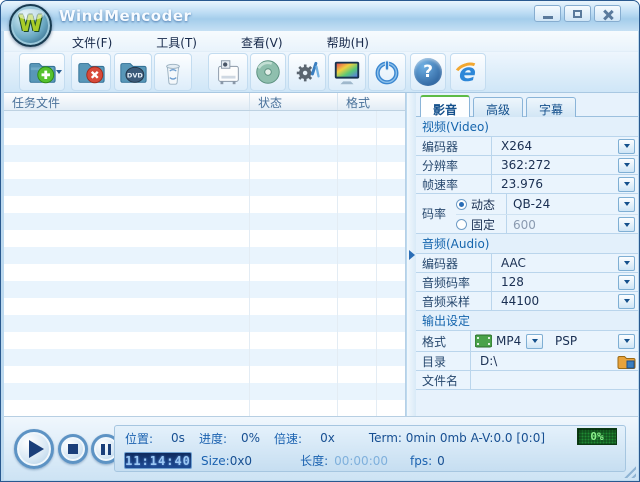 The width and height of the screenshot is (640, 482). What do you see at coordinates (461, 204) in the screenshot?
I see `radio-dynamic` at bounding box center [461, 204].